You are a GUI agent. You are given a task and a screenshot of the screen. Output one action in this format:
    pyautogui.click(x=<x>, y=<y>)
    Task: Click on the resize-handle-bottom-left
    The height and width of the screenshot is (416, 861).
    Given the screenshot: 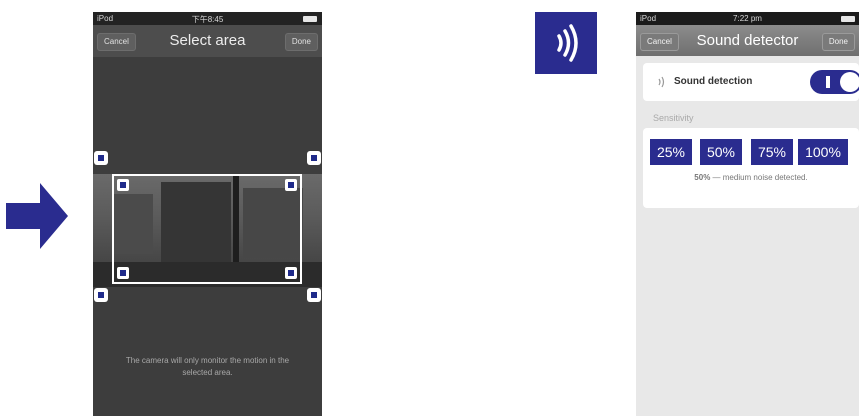 What is the action you would take?
    pyautogui.click(x=123, y=273)
    